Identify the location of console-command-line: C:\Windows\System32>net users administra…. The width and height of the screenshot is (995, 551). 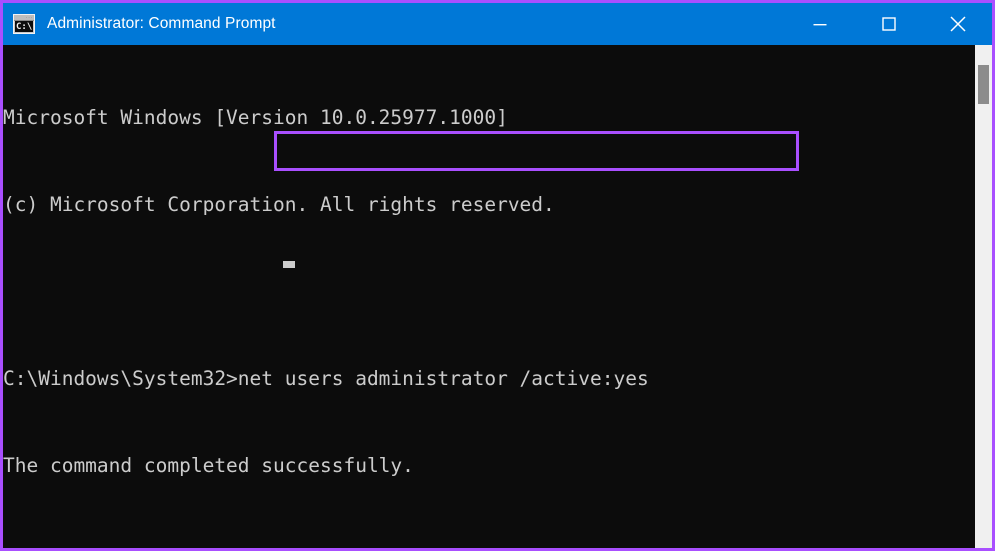
(326, 378).